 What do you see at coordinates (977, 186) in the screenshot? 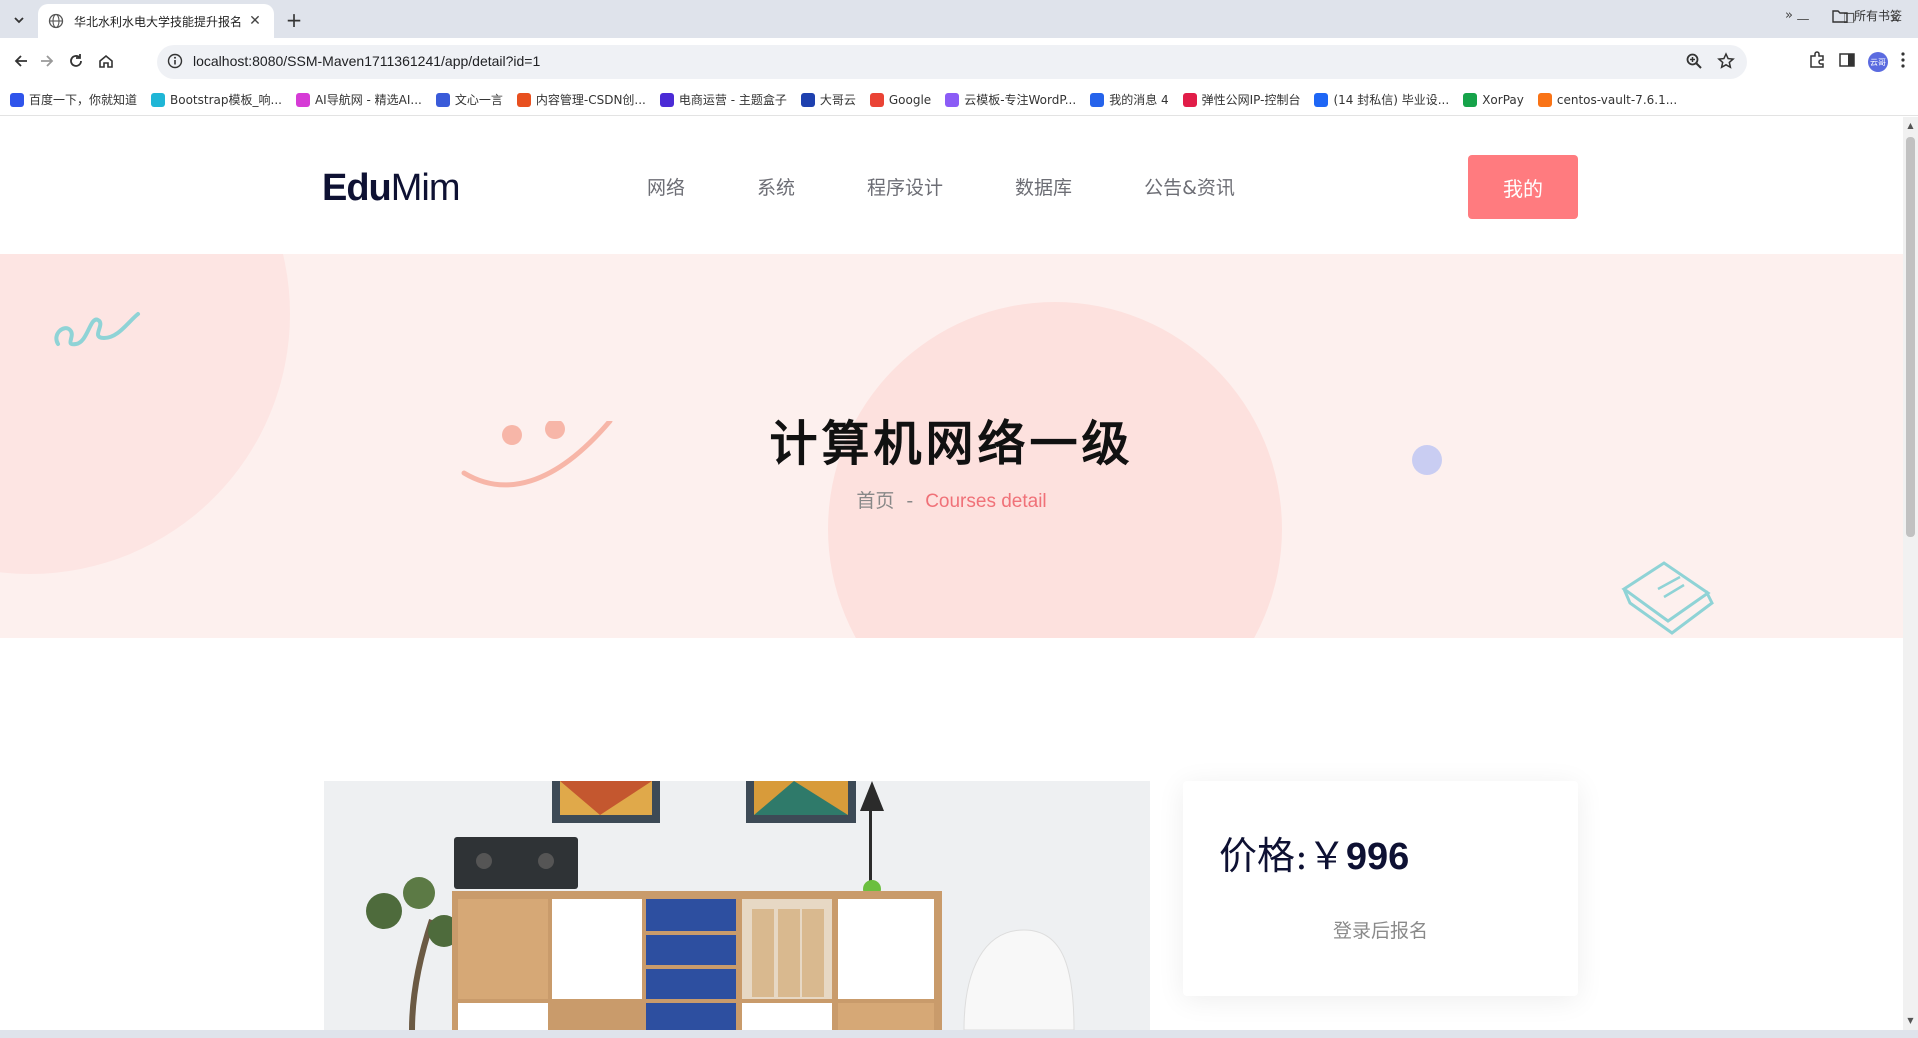
I see `main-nav: 网络 系统 程序设计 数据库 公告&资讯` at bounding box center [977, 186].